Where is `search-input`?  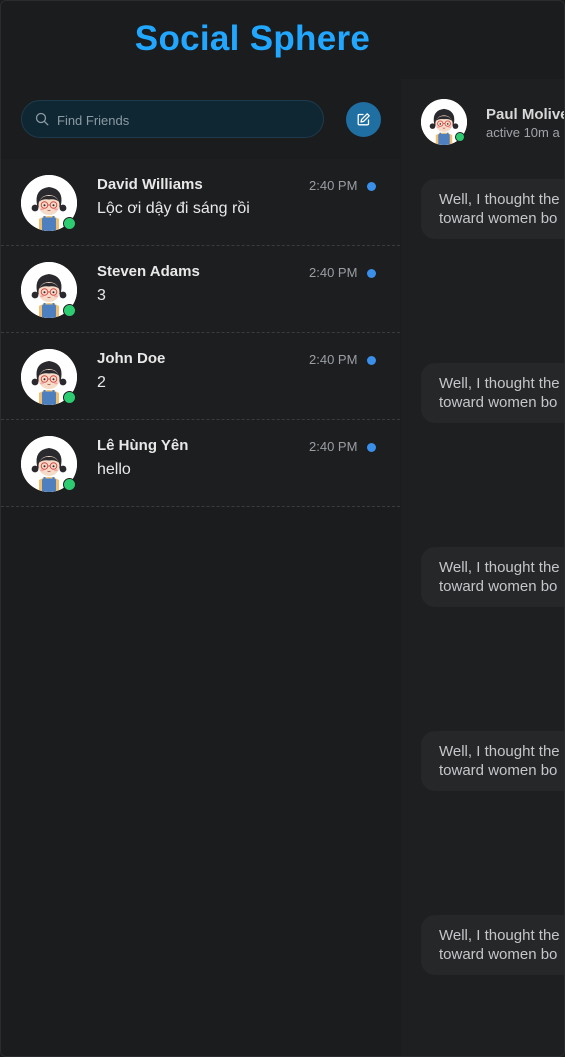 search-input is located at coordinates (187, 120).